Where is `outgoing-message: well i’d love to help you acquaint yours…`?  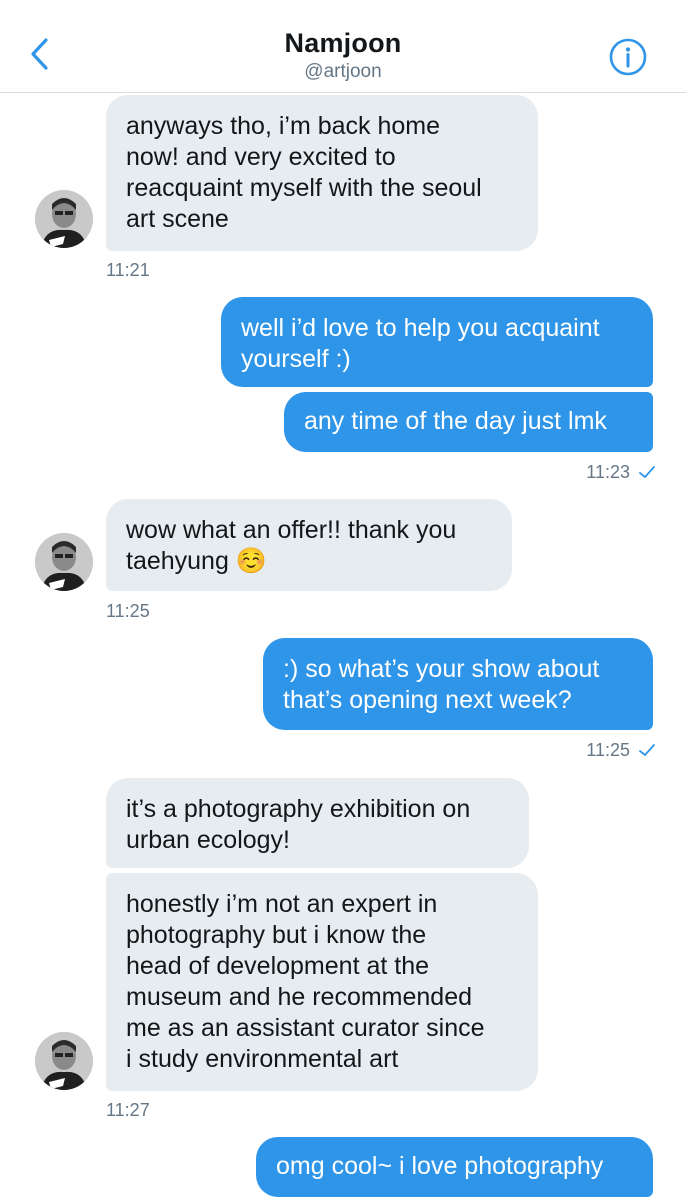
outgoing-message: well i’d love to help you acquaint yours… is located at coordinates (437, 342).